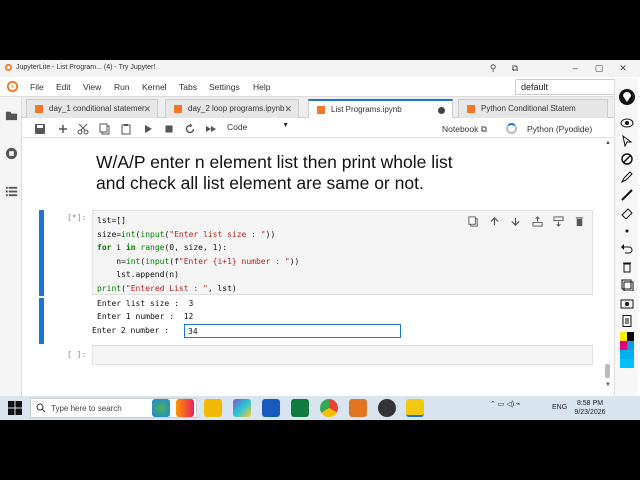  Describe the element at coordinates (15, 408) in the screenshot. I see `windows-start-icon` at that location.